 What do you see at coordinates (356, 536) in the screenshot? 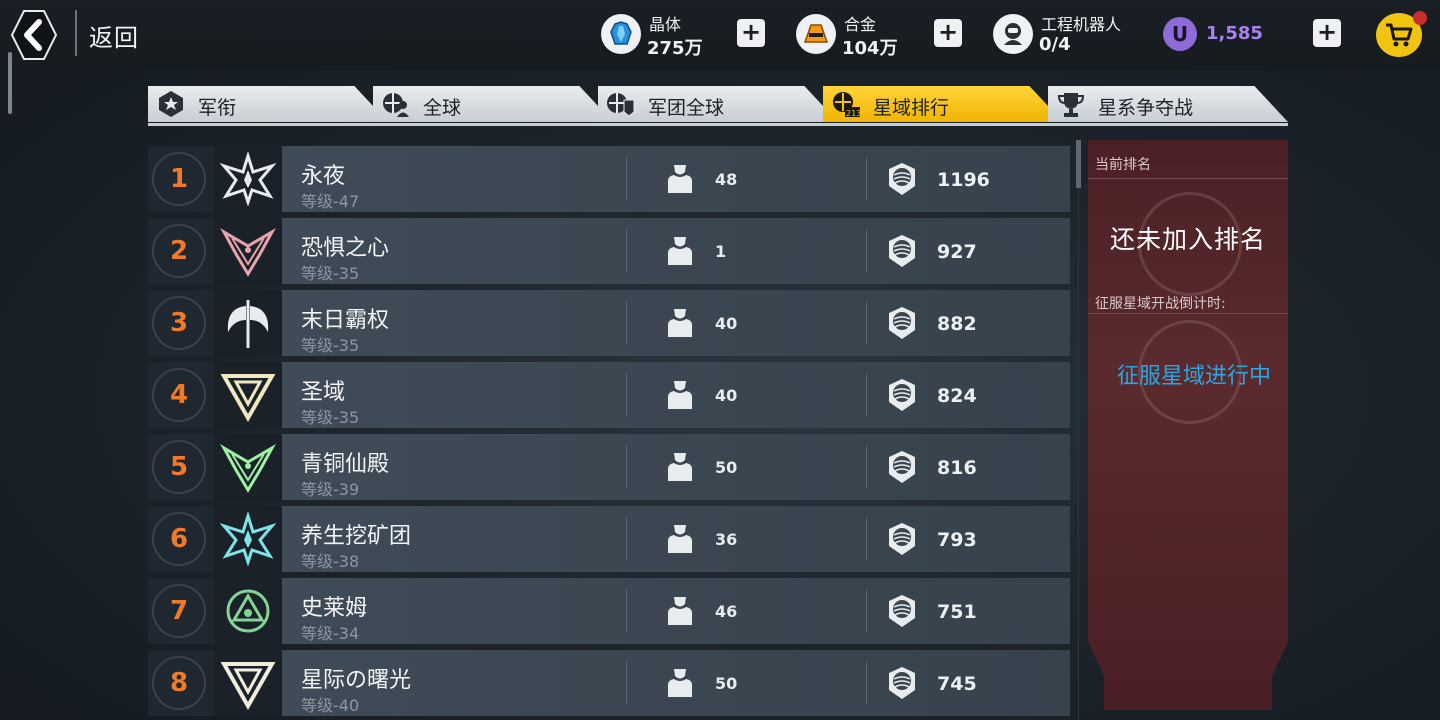
I see `legion-name: 养生挖矿团` at bounding box center [356, 536].